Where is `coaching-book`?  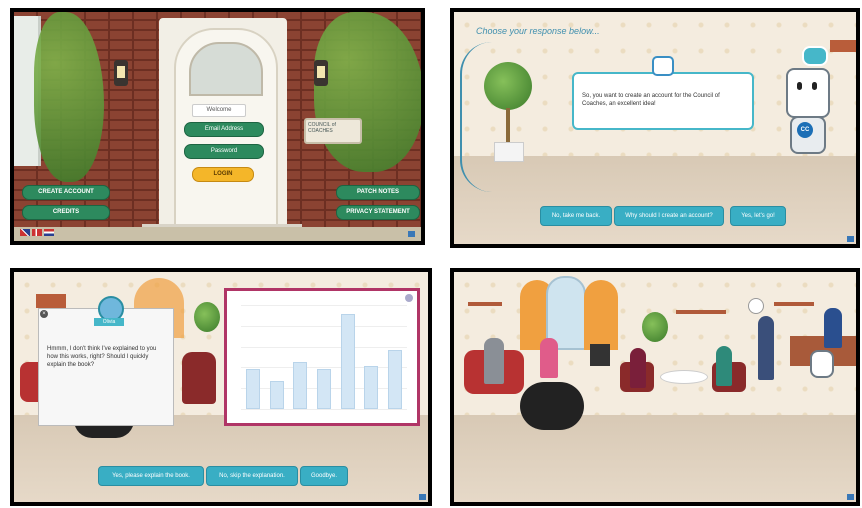 coaching-book is located at coordinates (322, 357).